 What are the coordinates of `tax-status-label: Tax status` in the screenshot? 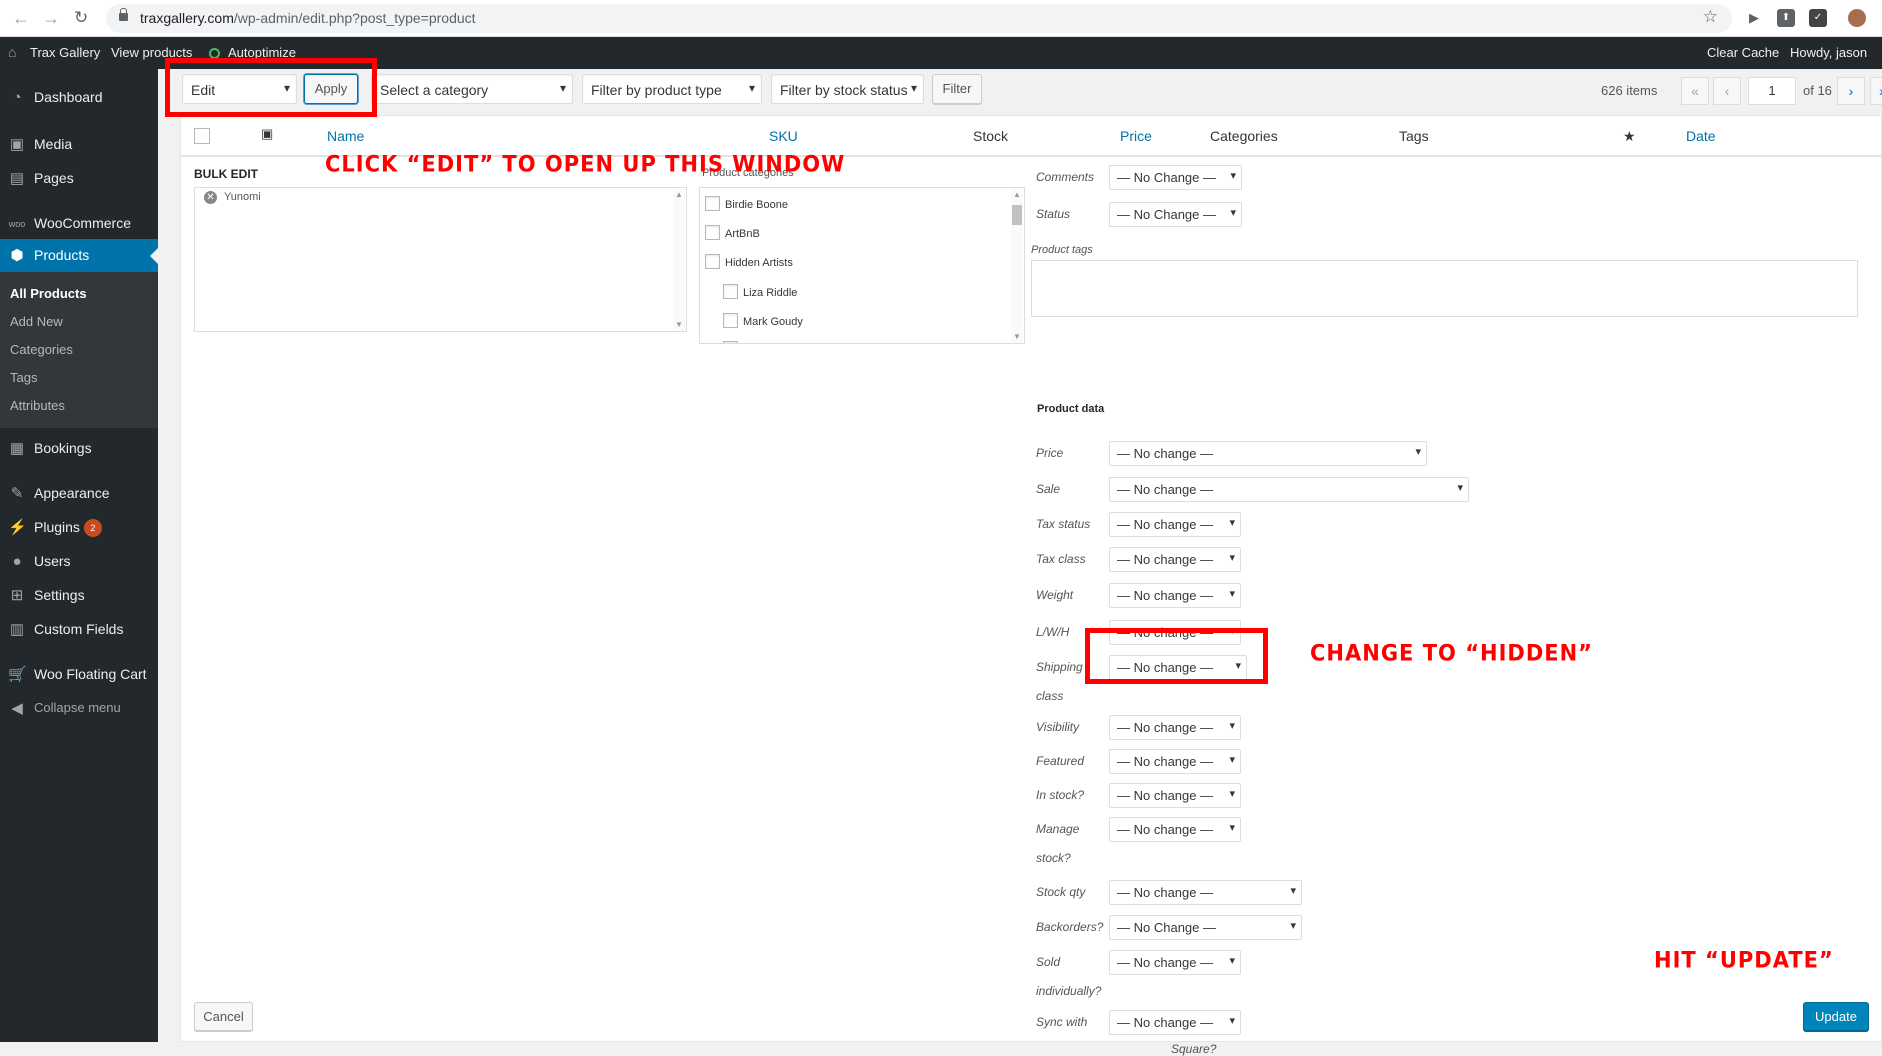 It's located at (1063, 524).